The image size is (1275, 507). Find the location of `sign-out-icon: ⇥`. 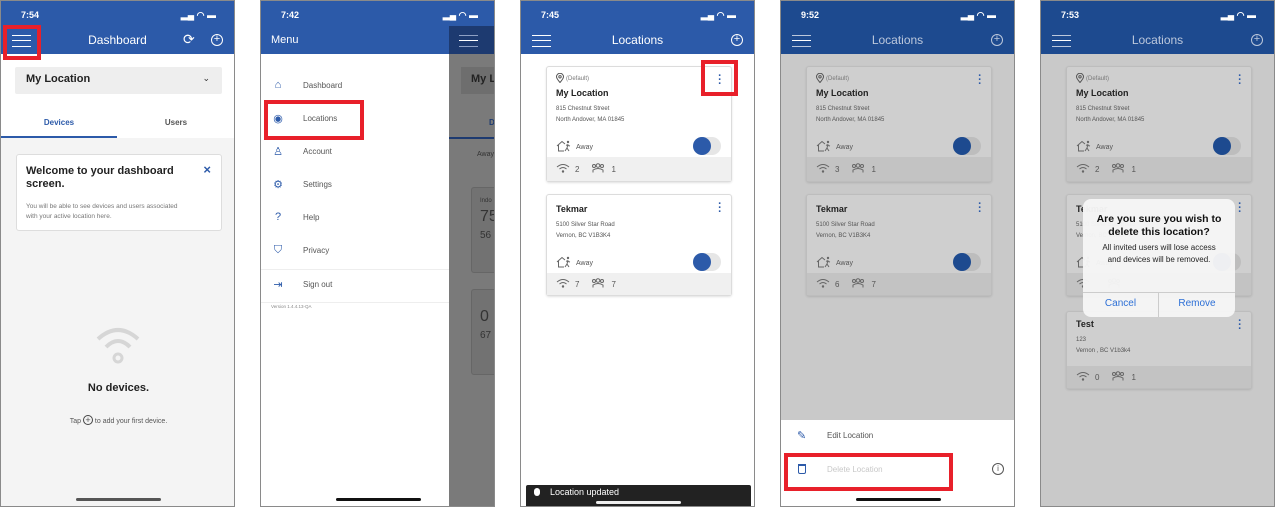

sign-out-icon: ⇥ is located at coordinates (278, 284).